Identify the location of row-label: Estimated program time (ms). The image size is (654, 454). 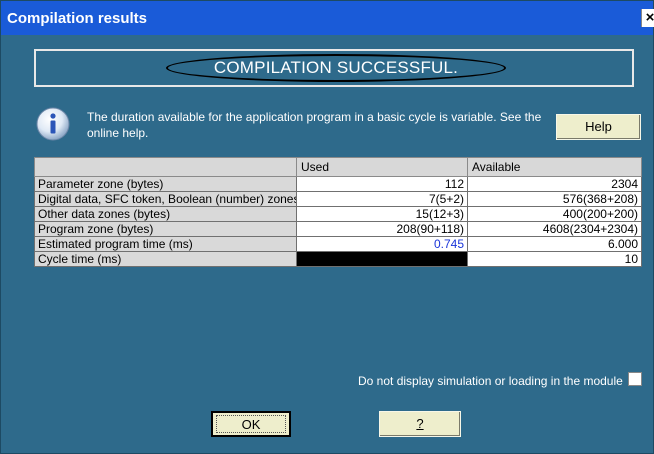
(165, 244).